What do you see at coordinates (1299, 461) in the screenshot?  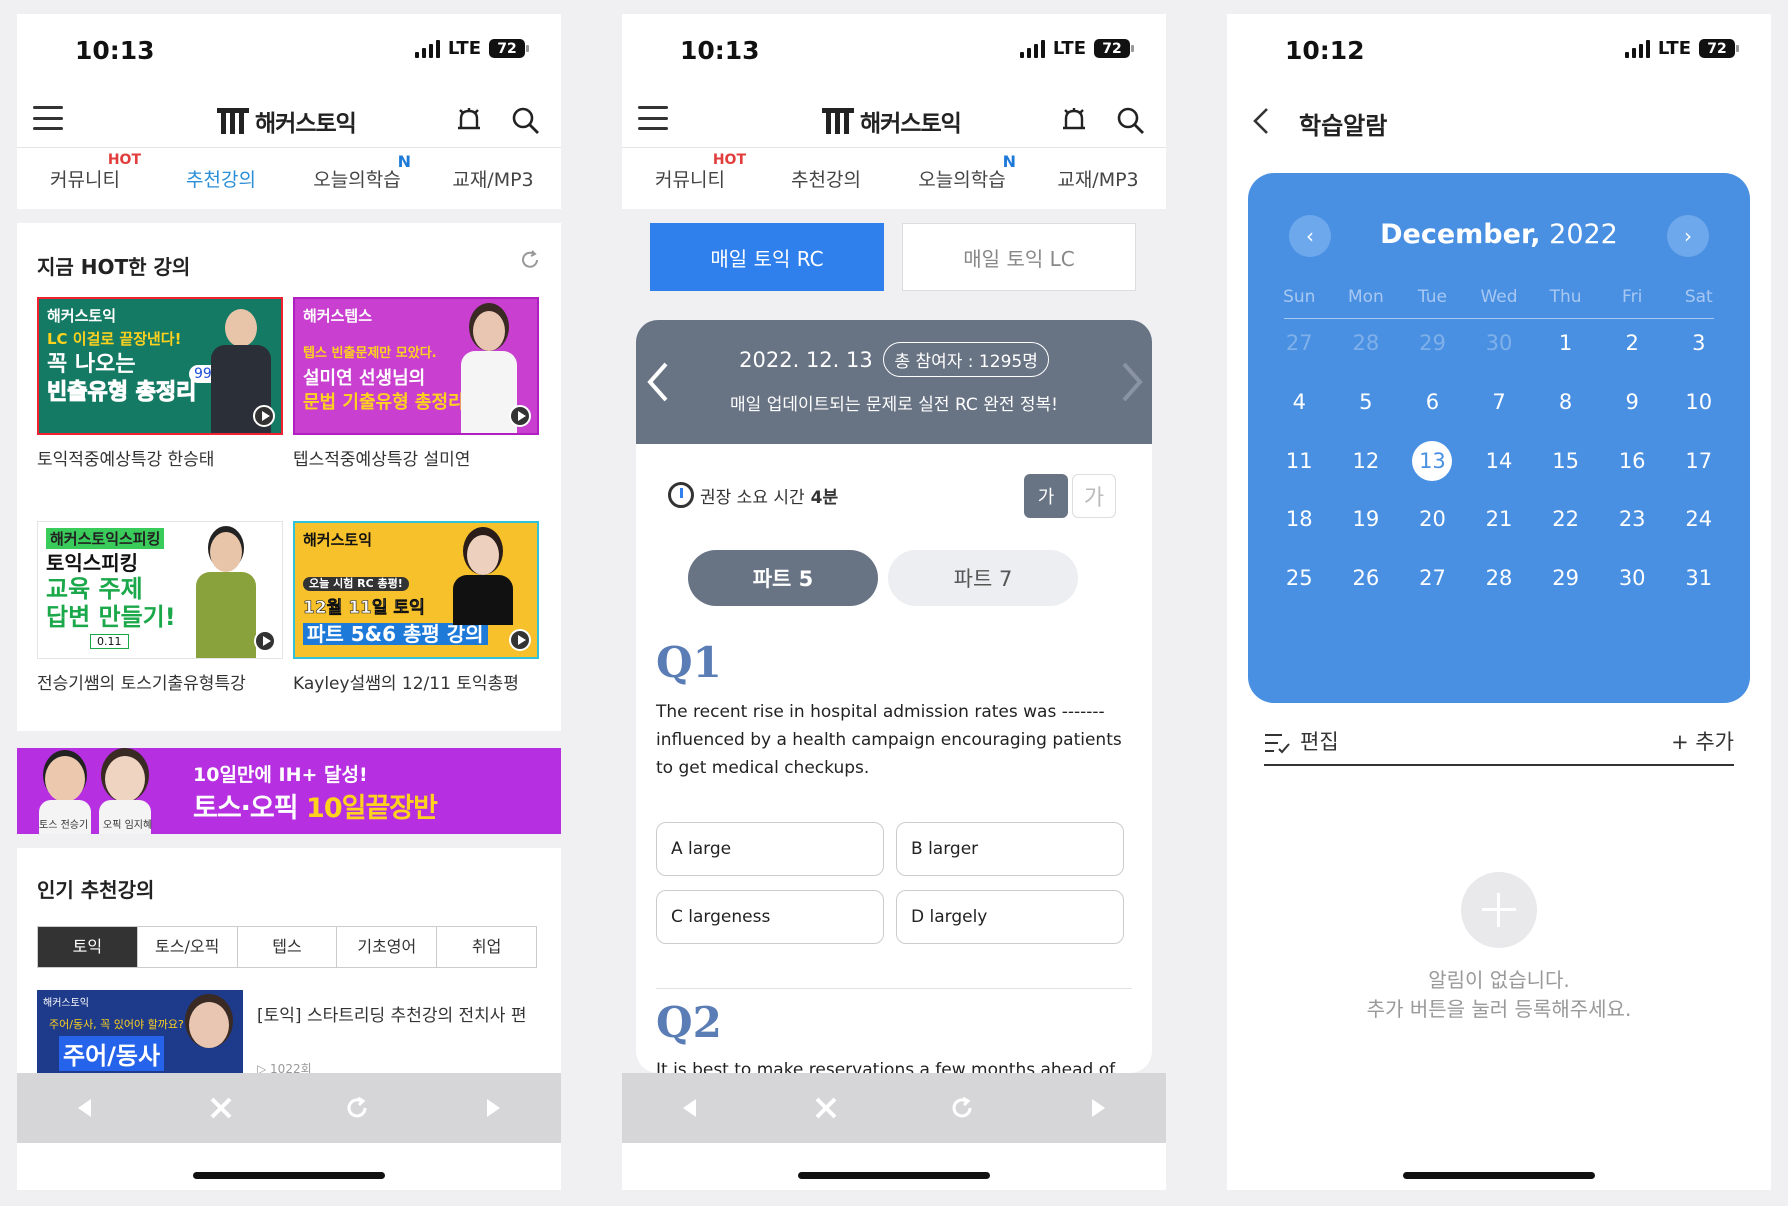 I see `calendar-day: 11` at bounding box center [1299, 461].